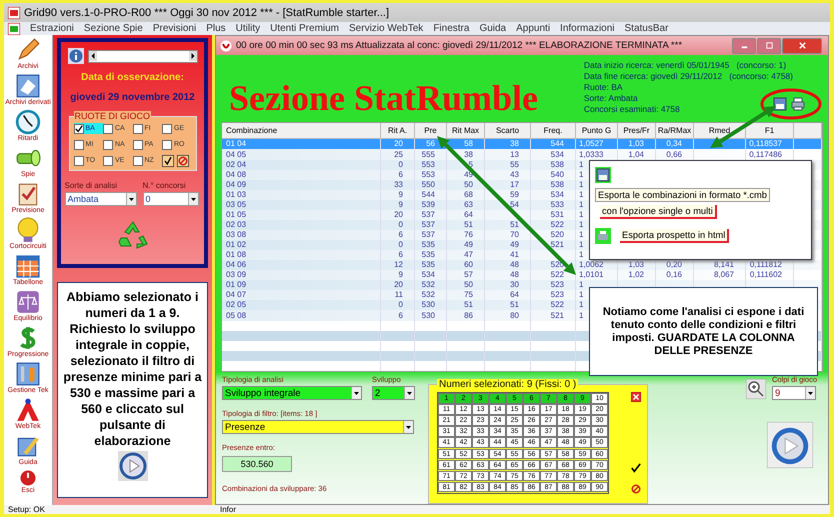 Image resolution: width=834 pixels, height=517 pixels. What do you see at coordinates (398, 295) in the screenshot?
I see `table-cell: 11` at bounding box center [398, 295].